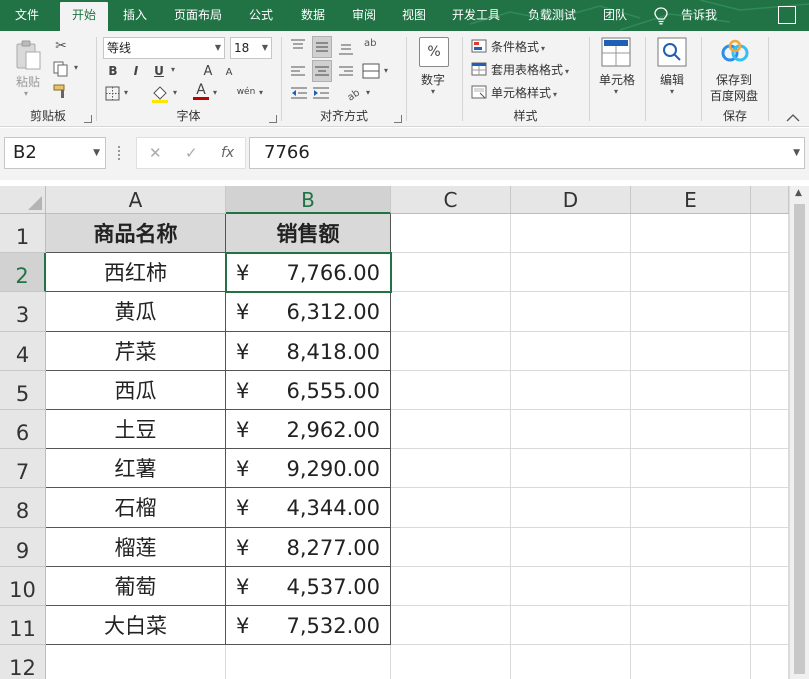 The width and height of the screenshot is (809, 679). Describe the element at coordinates (246, 92) in the screenshot. I see `phonetic-guide-button: wén` at that location.